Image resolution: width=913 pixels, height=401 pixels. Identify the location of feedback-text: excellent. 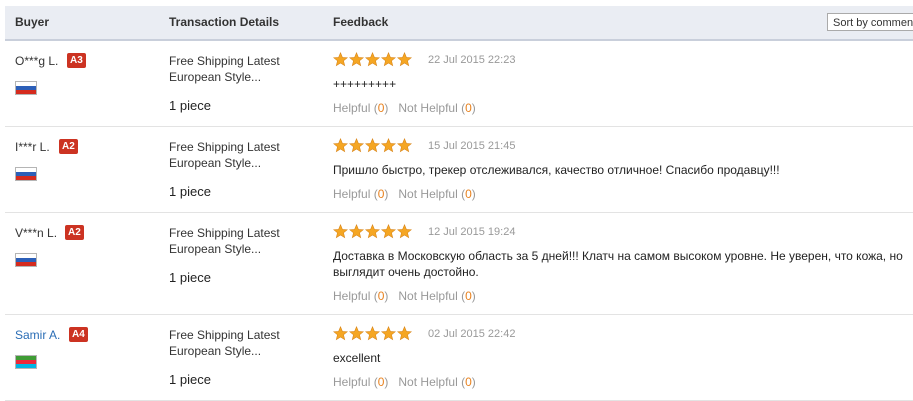
(357, 358).